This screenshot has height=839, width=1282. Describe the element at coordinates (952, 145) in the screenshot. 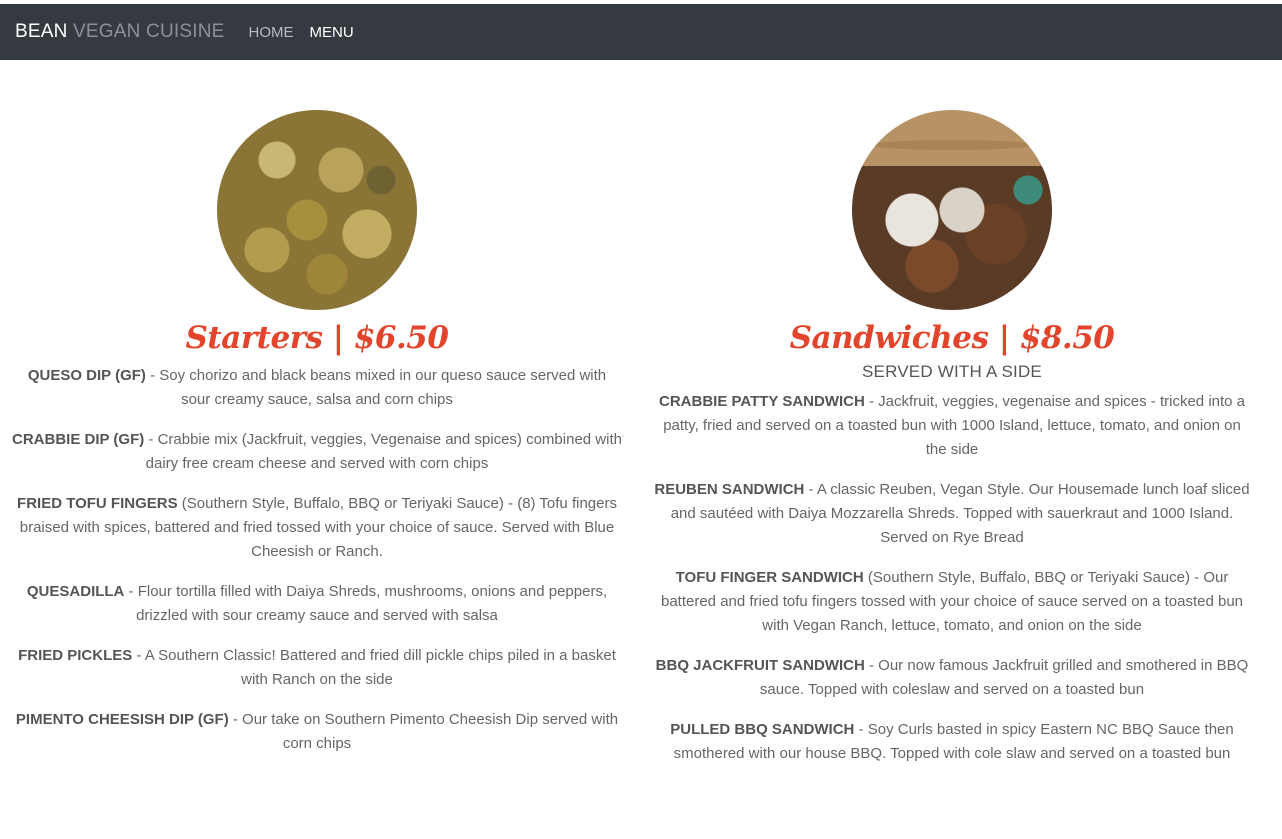

I see `bun-crust` at that location.